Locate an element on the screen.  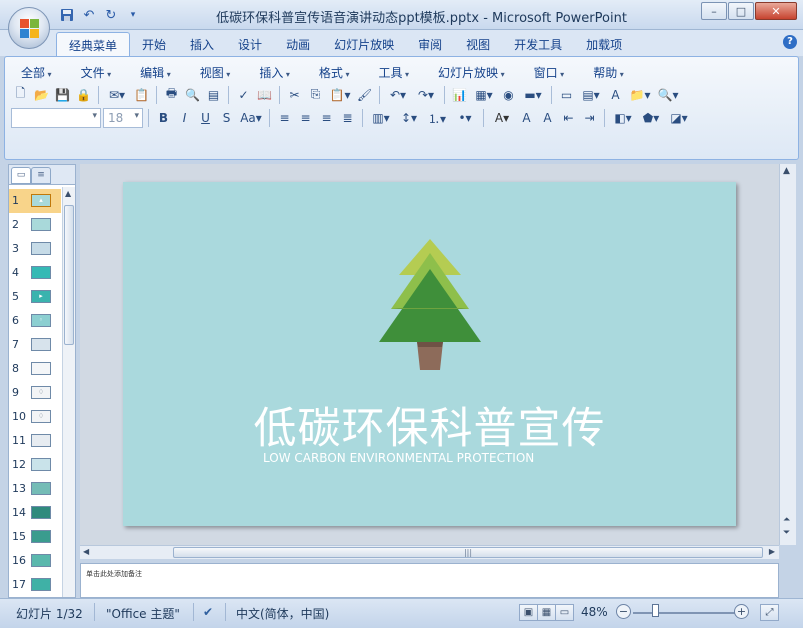
research-icon: ▤ is located at coordinates (213, 94).